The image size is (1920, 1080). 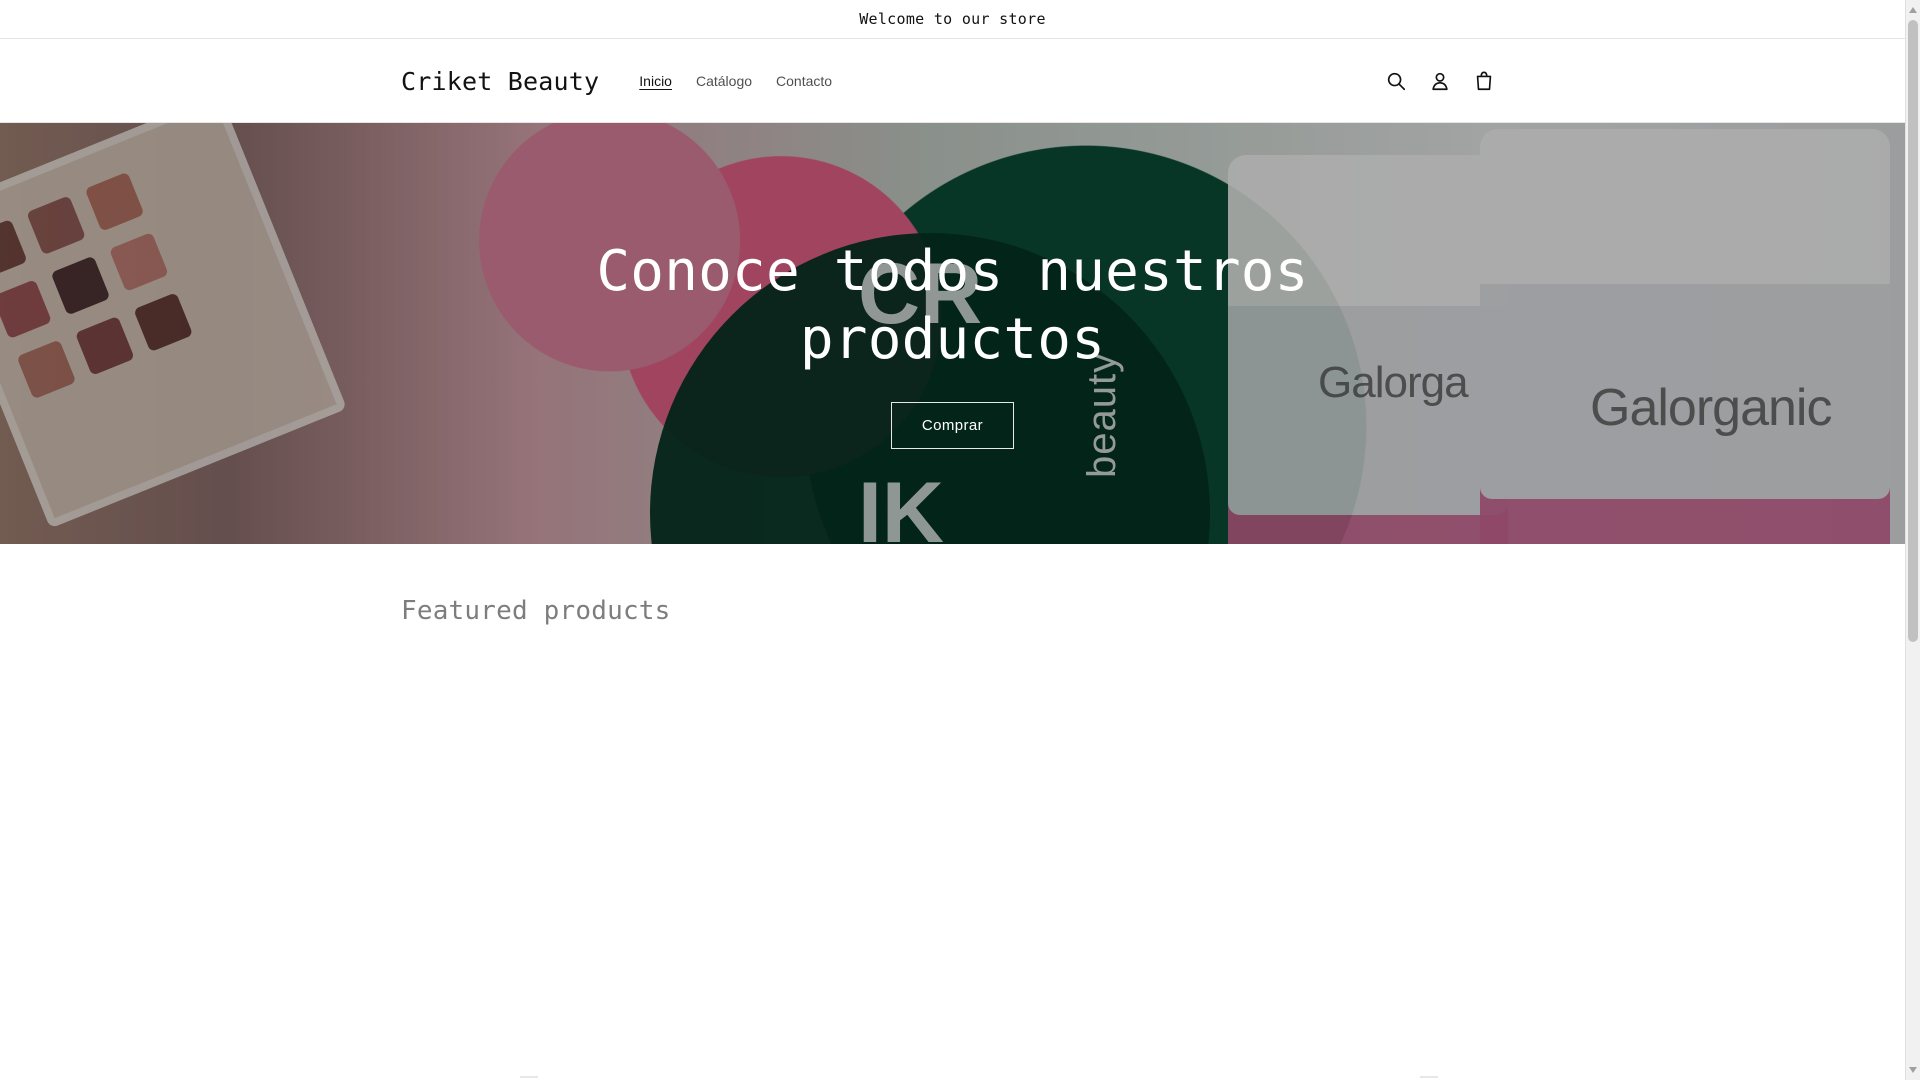 I want to click on main-navigation: Inicio Catálogo Contacto, so click(x=735, y=81).